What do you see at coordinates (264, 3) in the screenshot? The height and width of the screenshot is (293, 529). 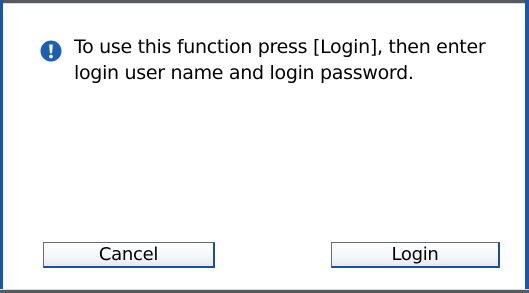 I see `dialog-frame-top-highlight` at bounding box center [264, 3].